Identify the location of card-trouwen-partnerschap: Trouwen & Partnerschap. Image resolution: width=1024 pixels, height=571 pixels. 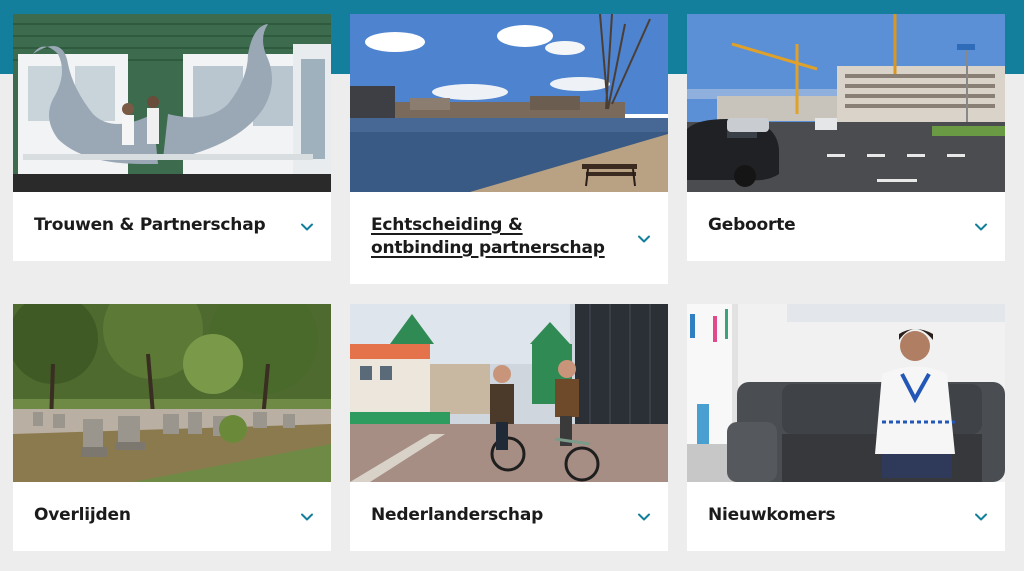
(172, 137).